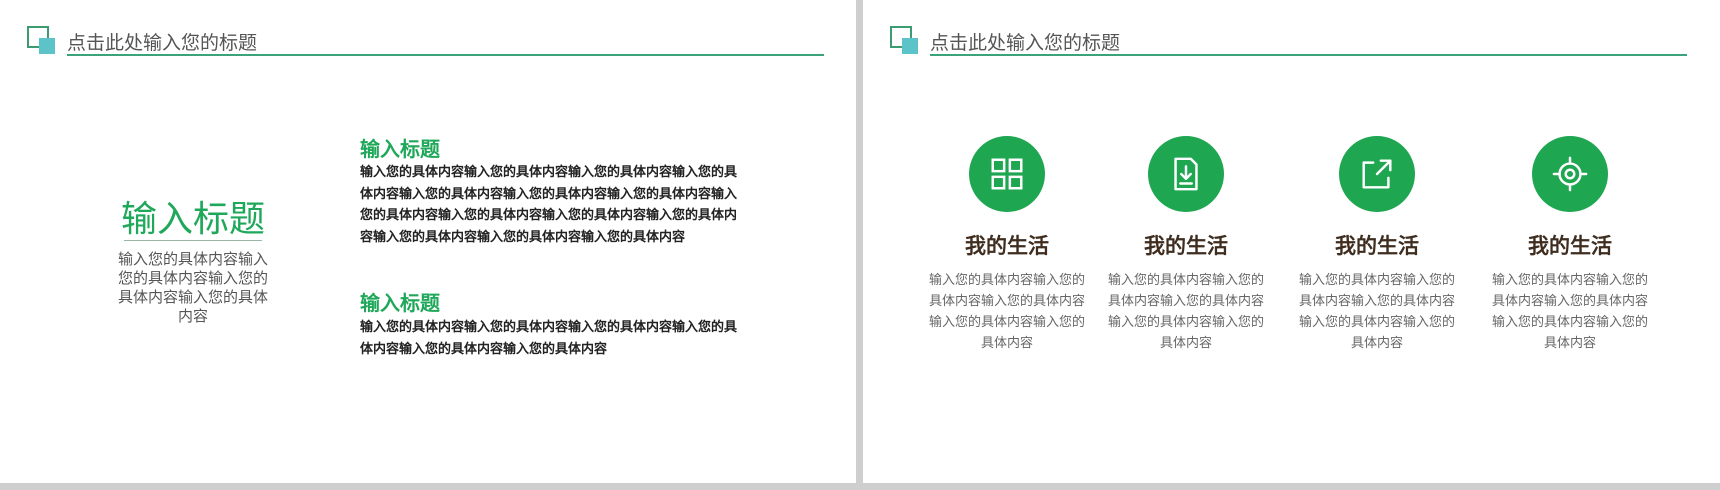  Describe the element at coordinates (193, 216) in the screenshot. I see `big-title: 输入标题` at that location.